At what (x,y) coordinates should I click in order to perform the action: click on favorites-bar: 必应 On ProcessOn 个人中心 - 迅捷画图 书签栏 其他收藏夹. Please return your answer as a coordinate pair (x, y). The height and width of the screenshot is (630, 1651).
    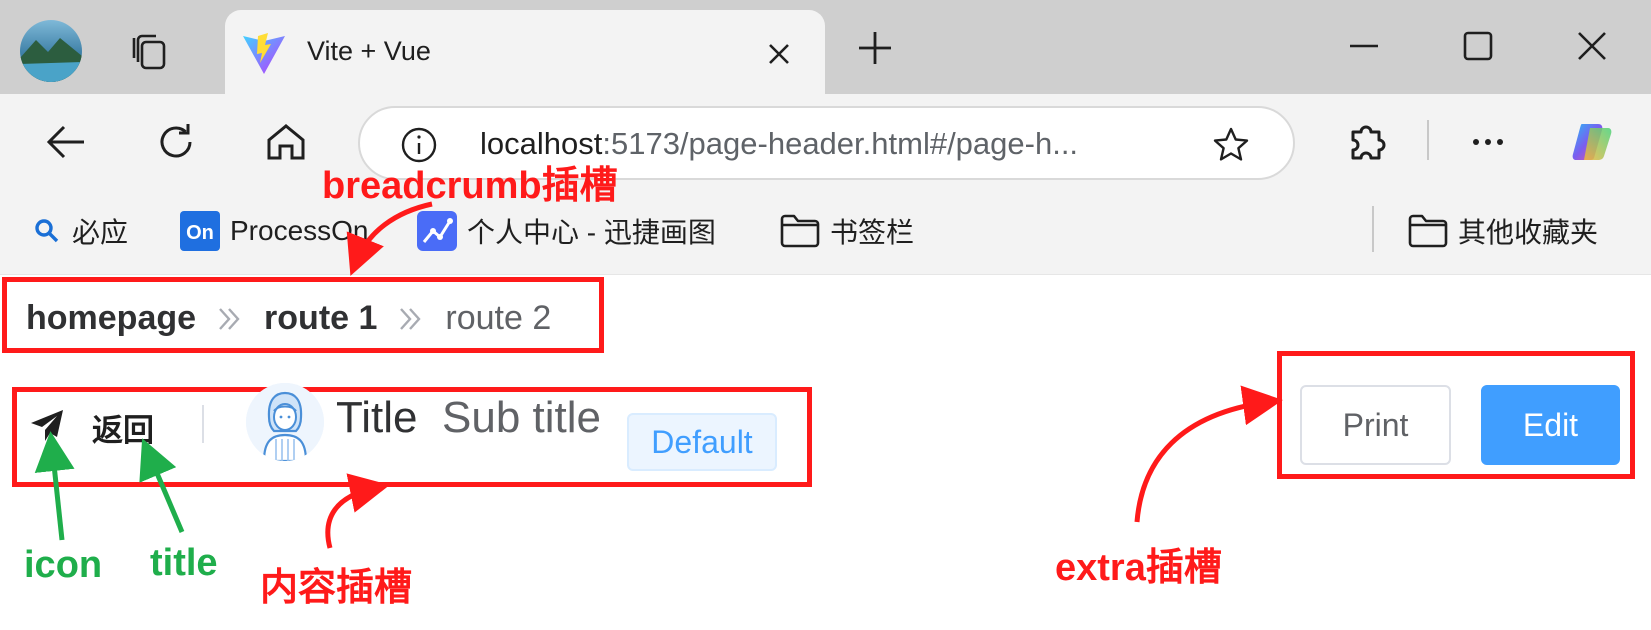
    Looking at the image, I should click on (825, 232).